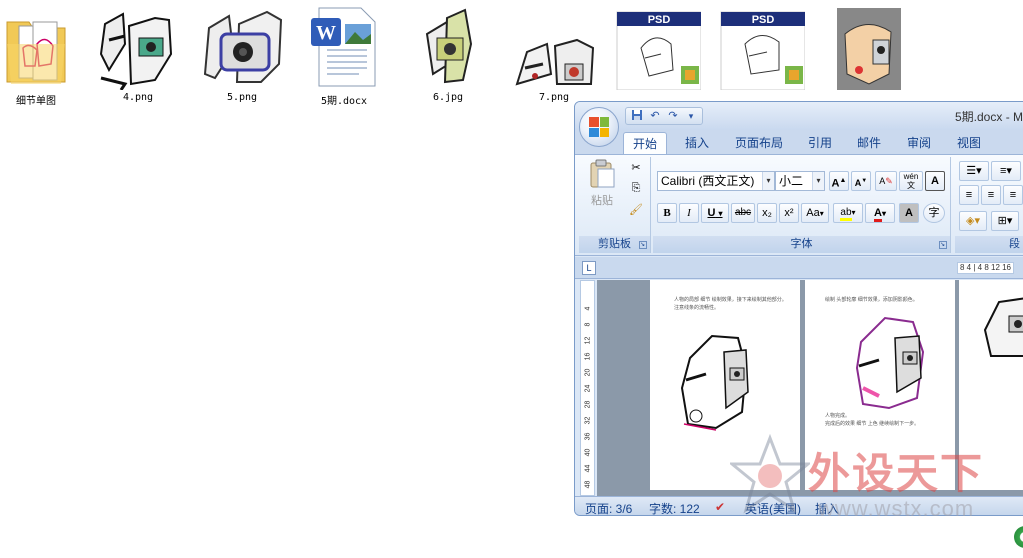 This screenshot has height=558, width=1023. Describe the element at coordinates (973, 221) in the screenshot. I see `shading-button: ◈▾` at that location.